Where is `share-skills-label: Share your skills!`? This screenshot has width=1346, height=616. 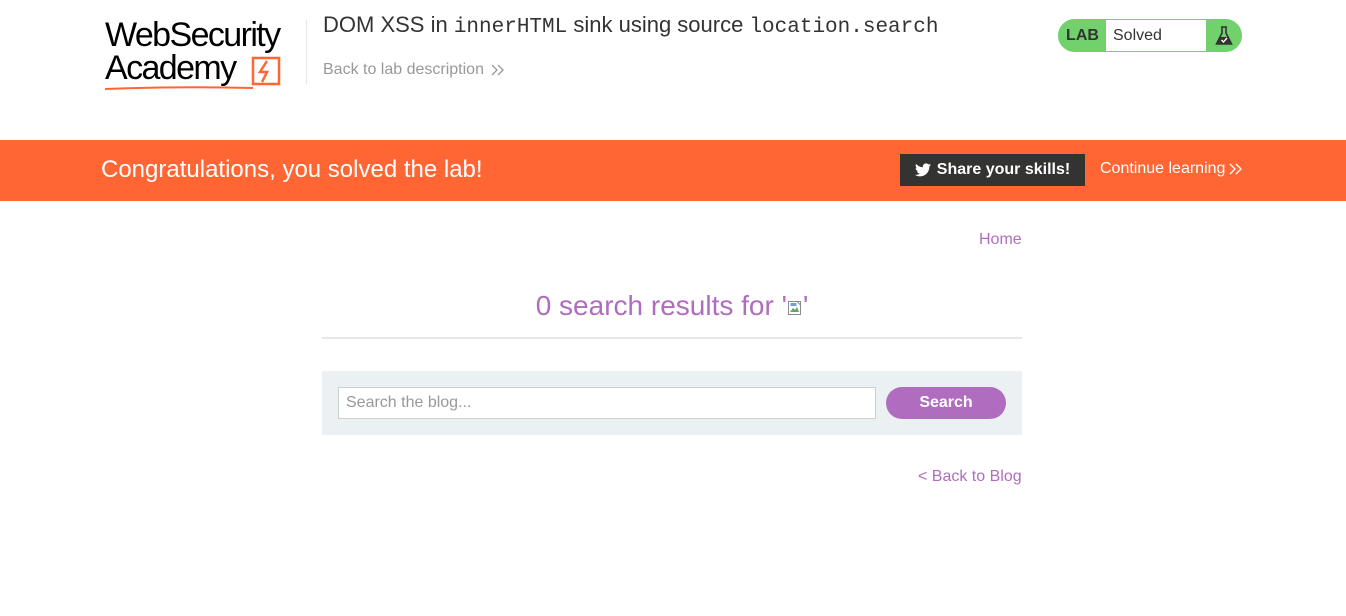
share-skills-label: Share your skills! is located at coordinates (1003, 169).